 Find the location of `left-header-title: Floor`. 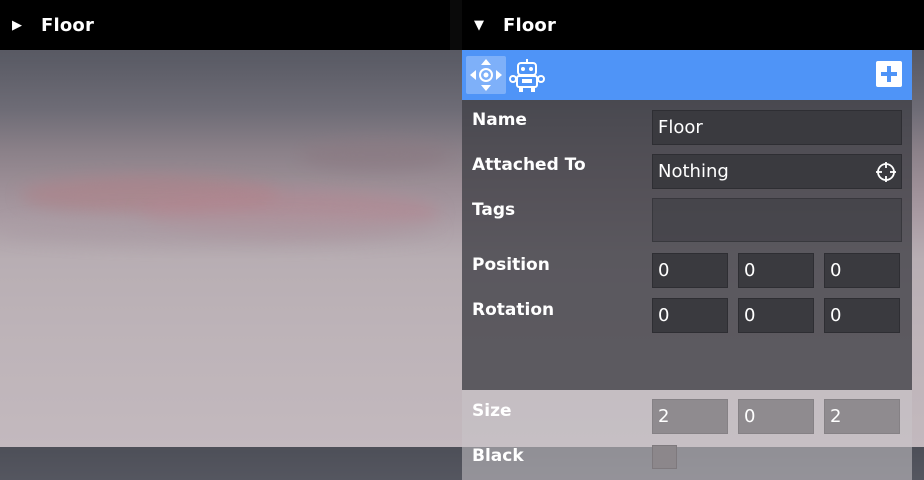

left-header-title: Floor is located at coordinates (68, 25).